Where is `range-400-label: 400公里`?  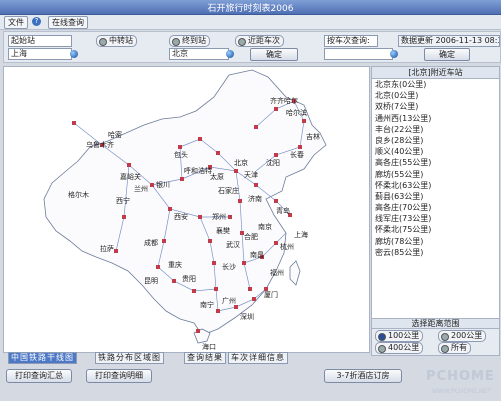 range-400-label: 400公里 is located at coordinates (404, 347).